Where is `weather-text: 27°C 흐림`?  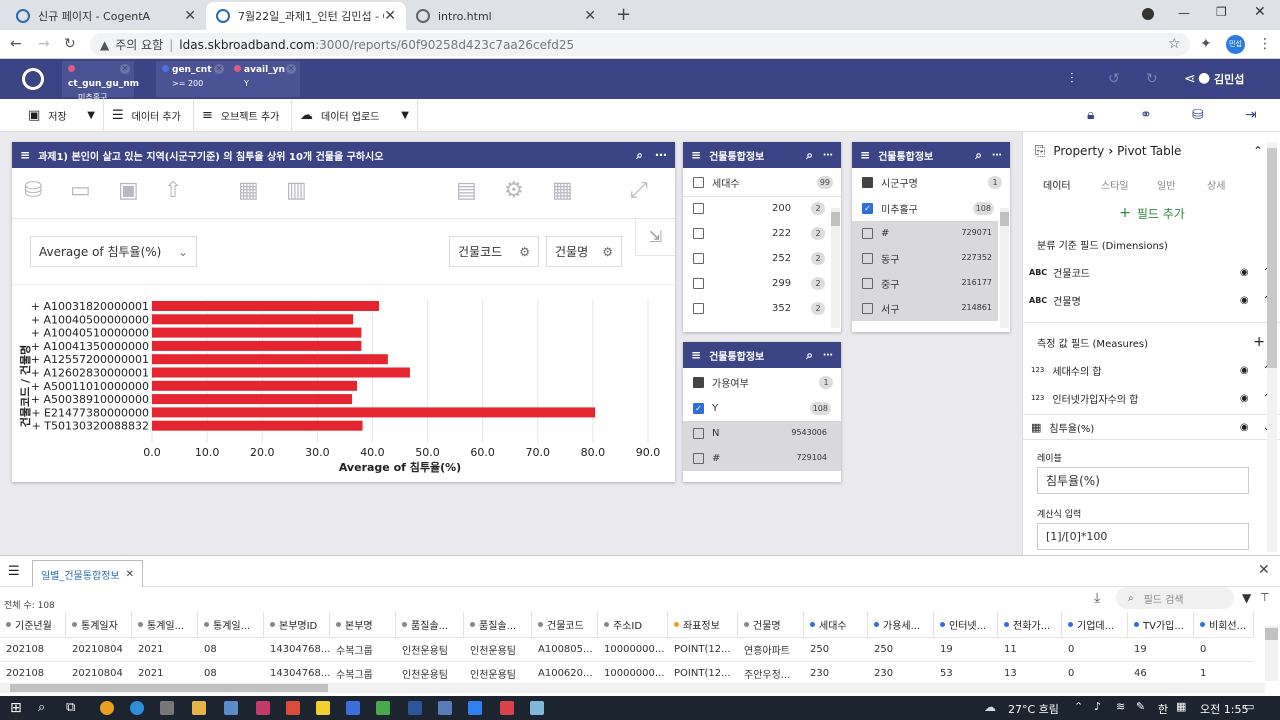 weather-text: 27°C 흐림 is located at coordinates (1033, 709).